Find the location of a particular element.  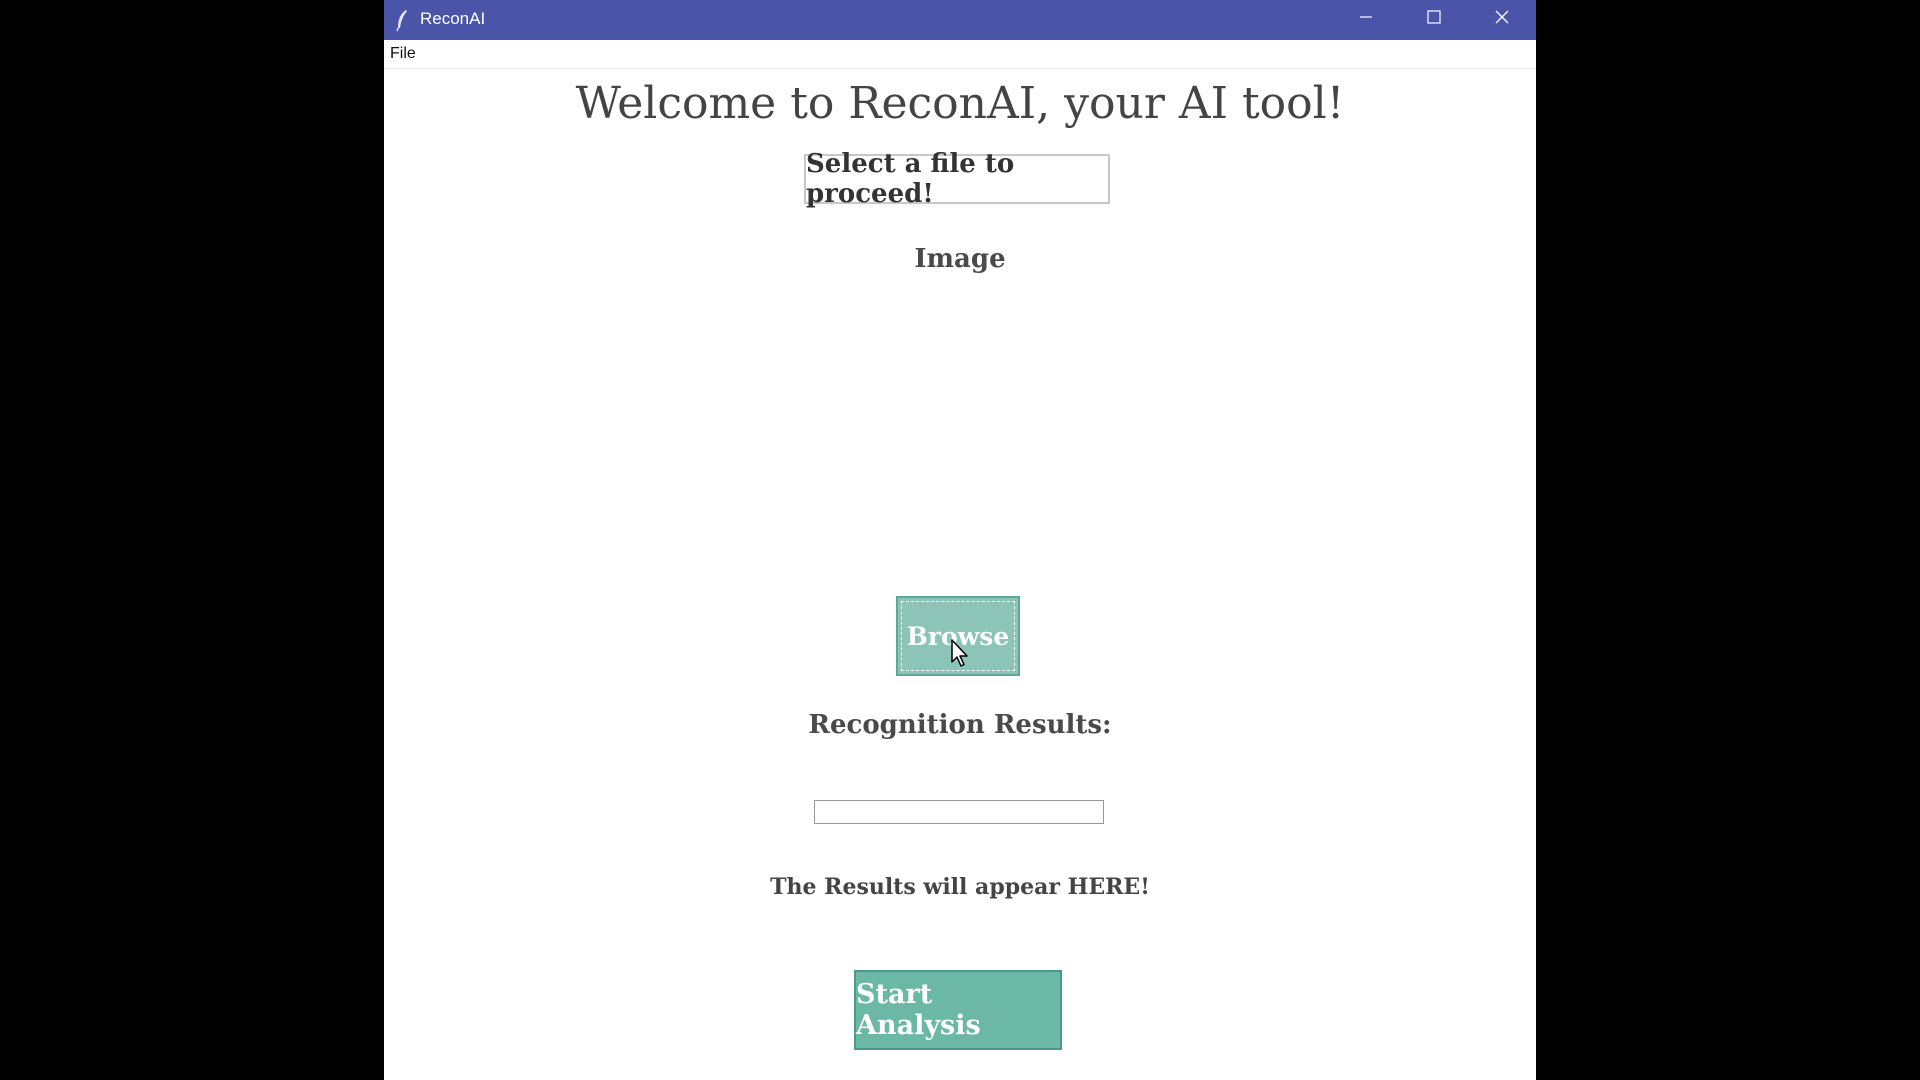

feather-icon is located at coordinates (402, 20).